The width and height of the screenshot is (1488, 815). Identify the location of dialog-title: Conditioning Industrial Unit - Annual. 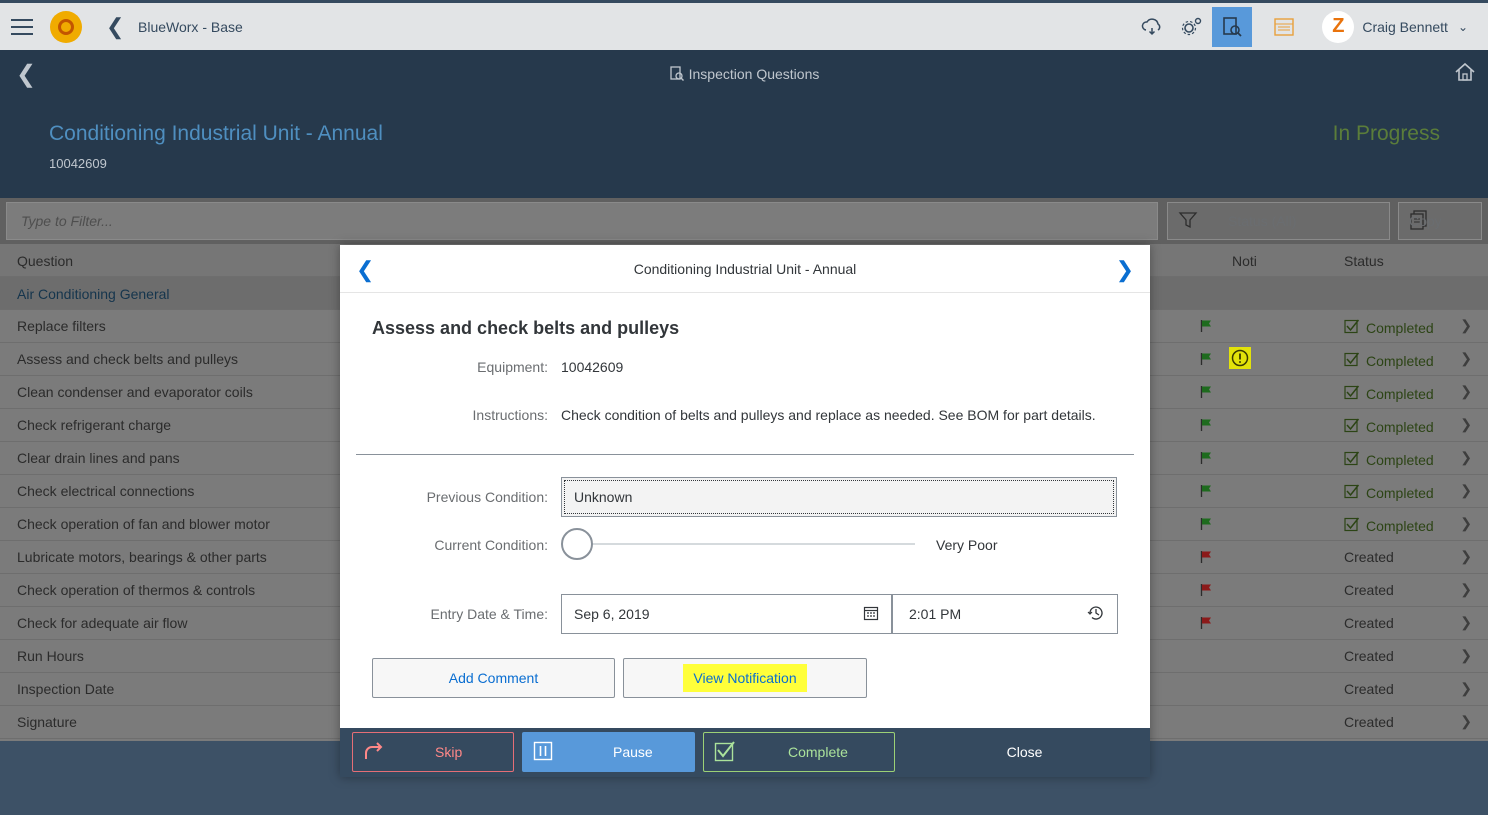
(745, 268).